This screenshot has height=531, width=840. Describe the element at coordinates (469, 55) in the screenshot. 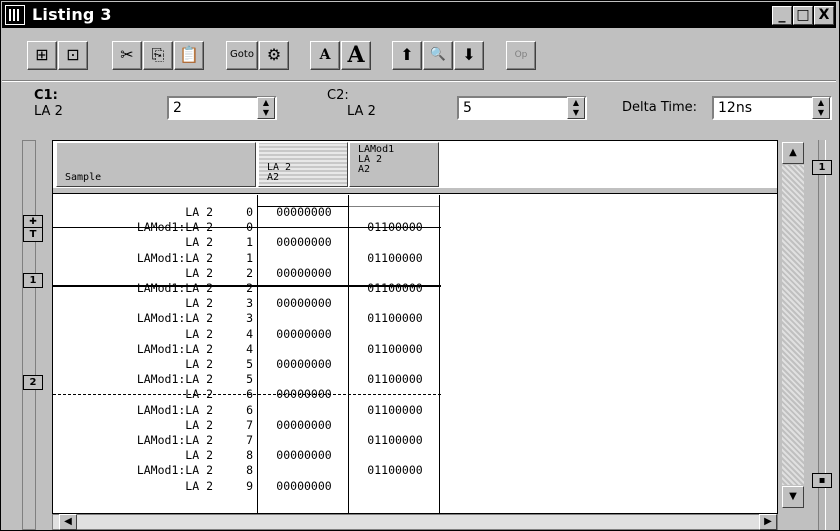

I see `arrow-down-icon: ⬇` at that location.